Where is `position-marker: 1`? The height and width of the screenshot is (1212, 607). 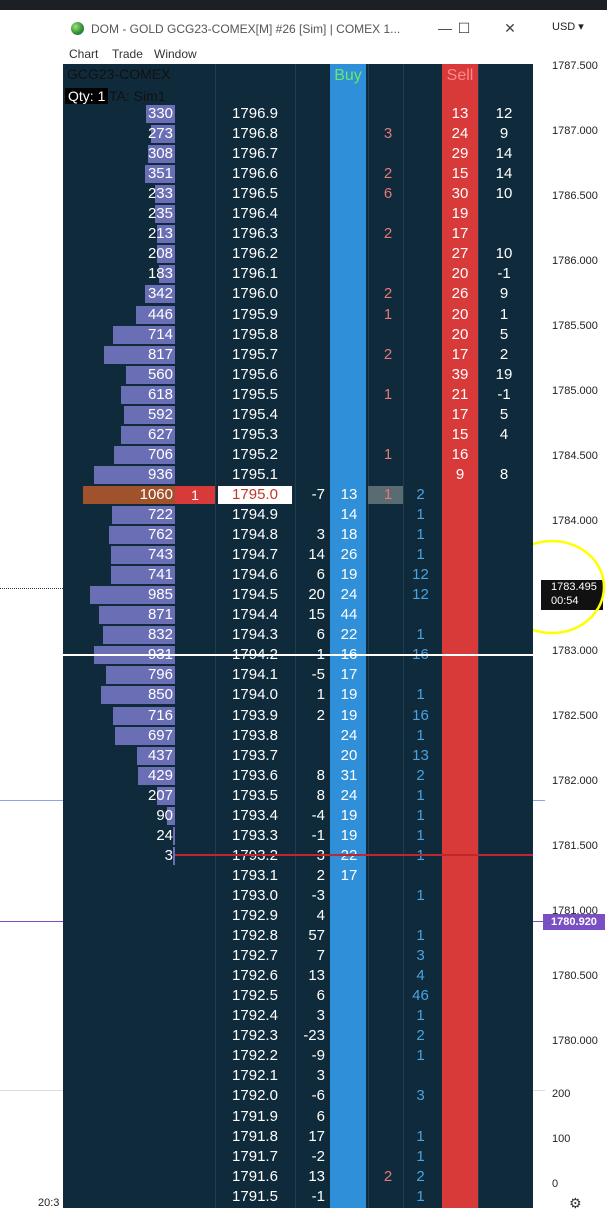 position-marker: 1 is located at coordinates (195, 494).